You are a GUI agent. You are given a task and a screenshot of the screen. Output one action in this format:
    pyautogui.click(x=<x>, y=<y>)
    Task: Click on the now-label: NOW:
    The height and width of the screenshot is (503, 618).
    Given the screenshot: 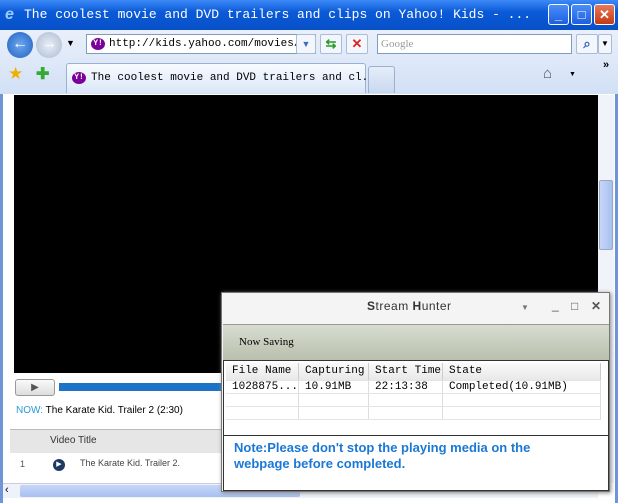 What is the action you would take?
    pyautogui.click(x=30, y=410)
    